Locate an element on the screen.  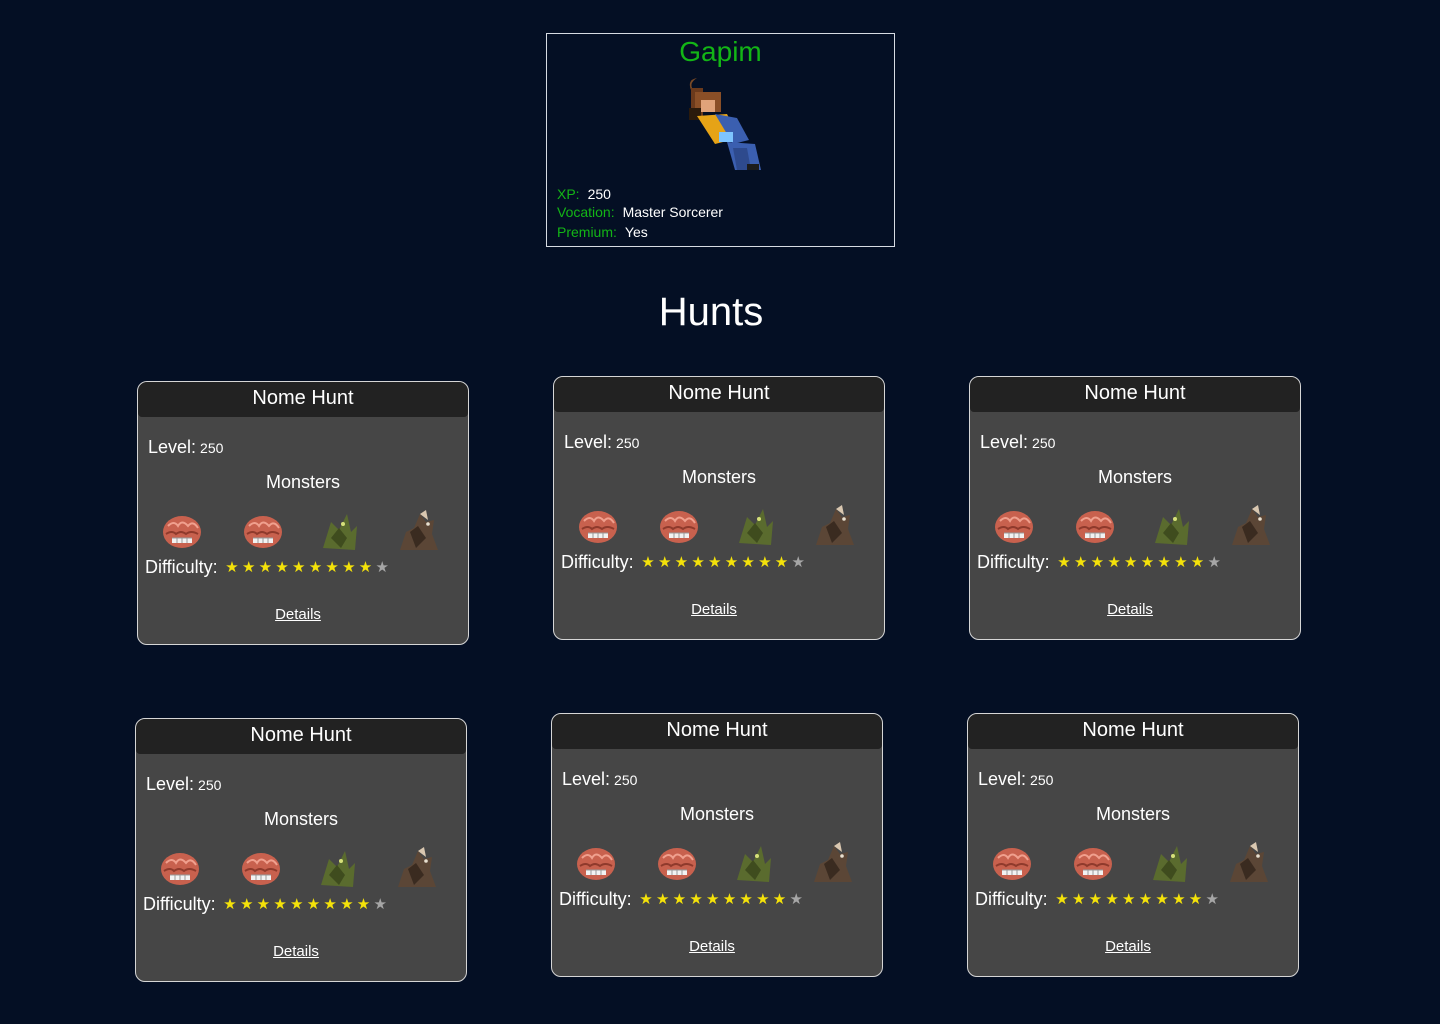
premium-label: Premium: is located at coordinates (587, 232).